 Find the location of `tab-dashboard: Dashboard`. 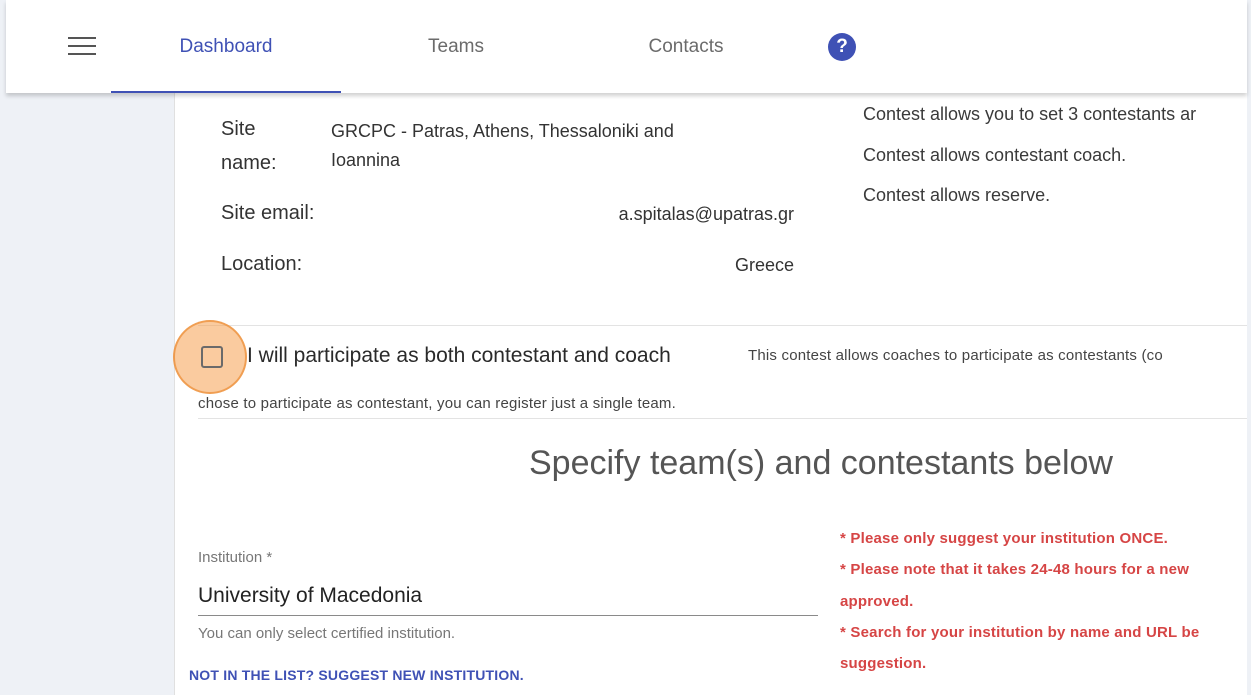

tab-dashboard: Dashboard is located at coordinates (226, 46).